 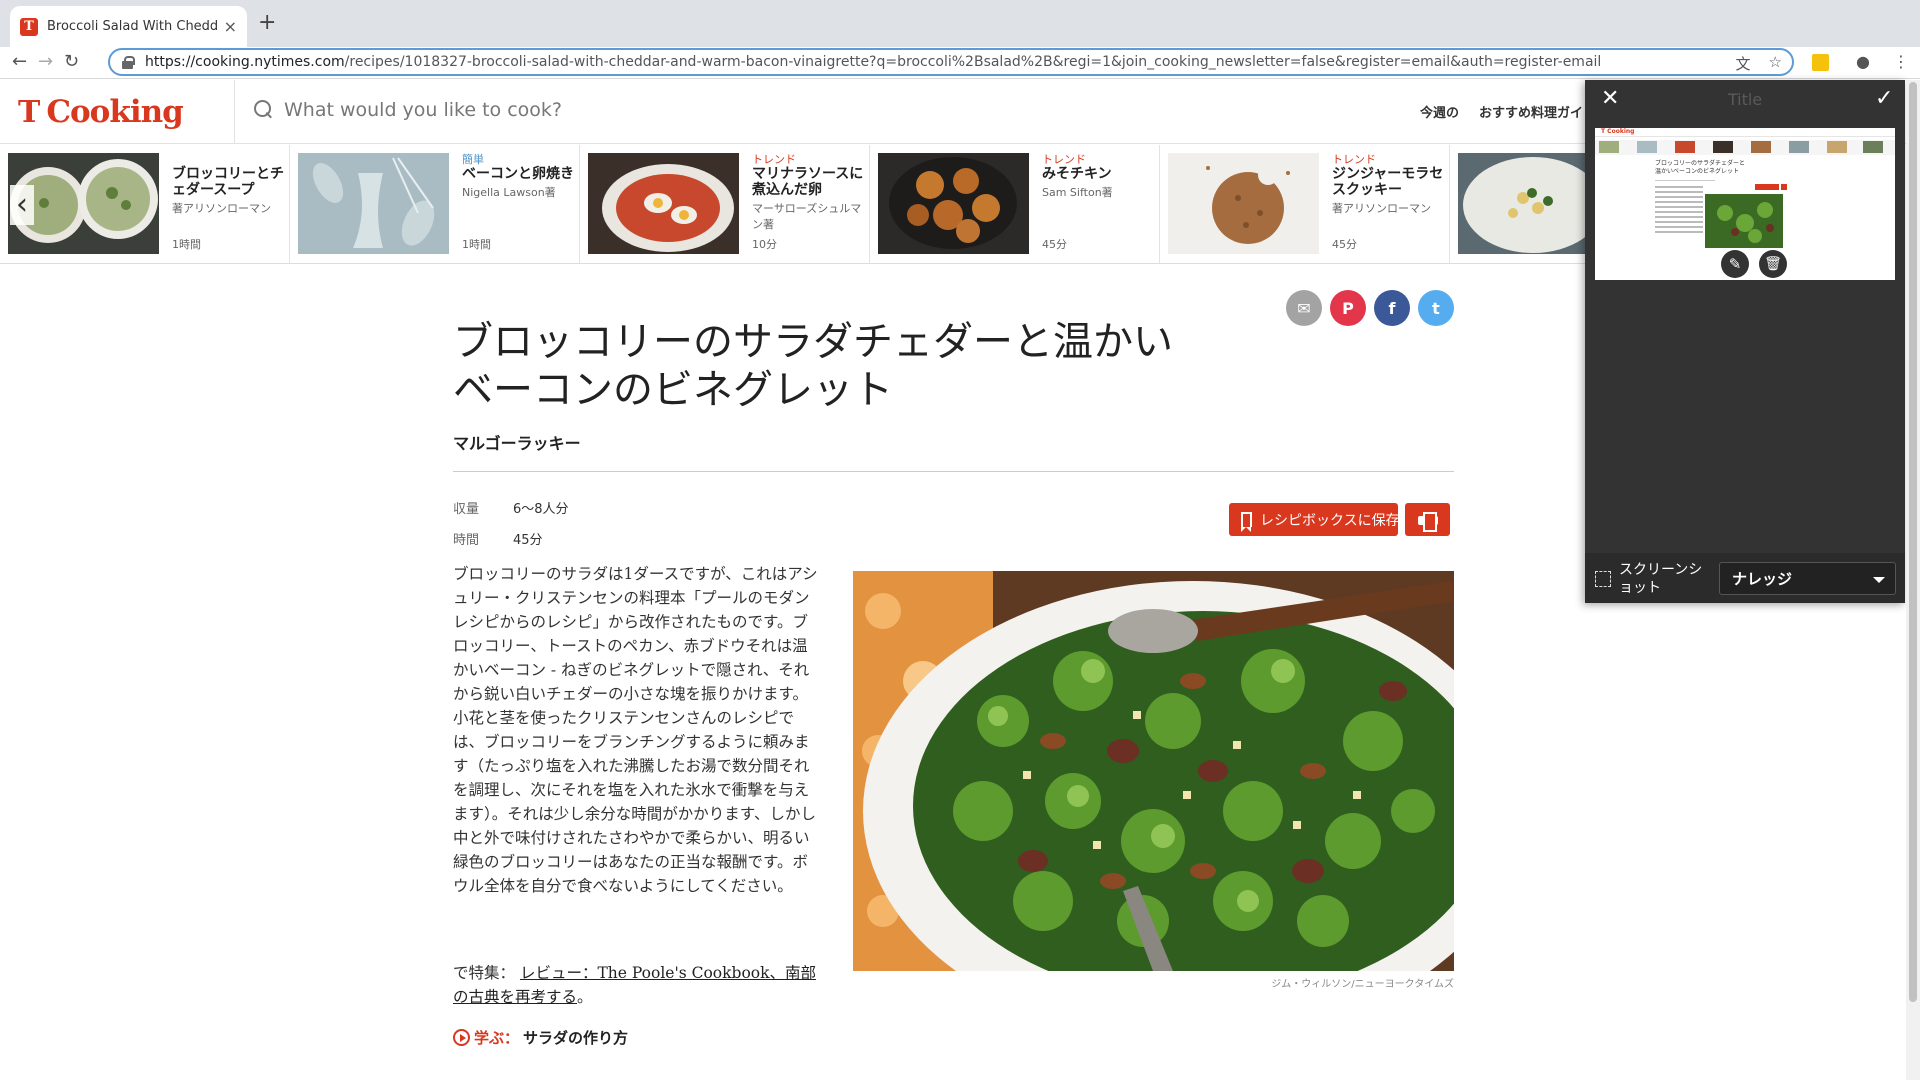 I want to click on print-button, so click(x=1427, y=519).